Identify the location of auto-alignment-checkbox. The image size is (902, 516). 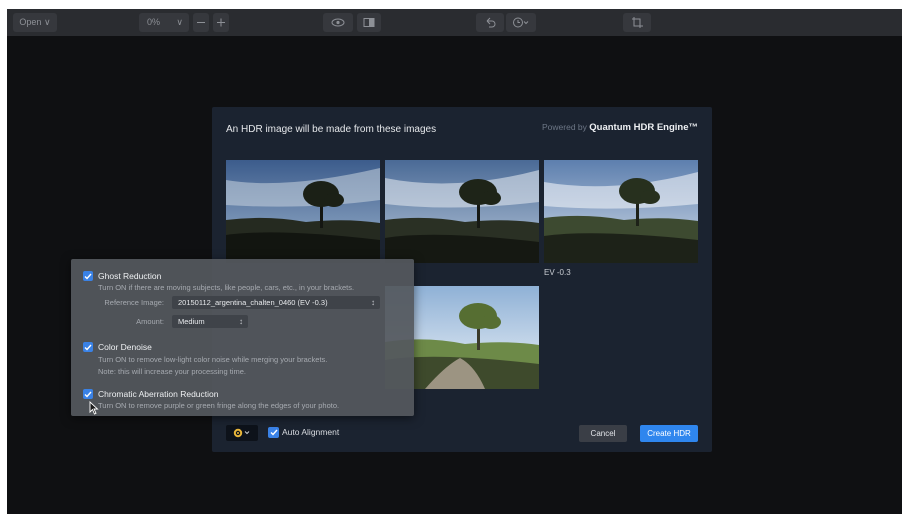
(273, 432).